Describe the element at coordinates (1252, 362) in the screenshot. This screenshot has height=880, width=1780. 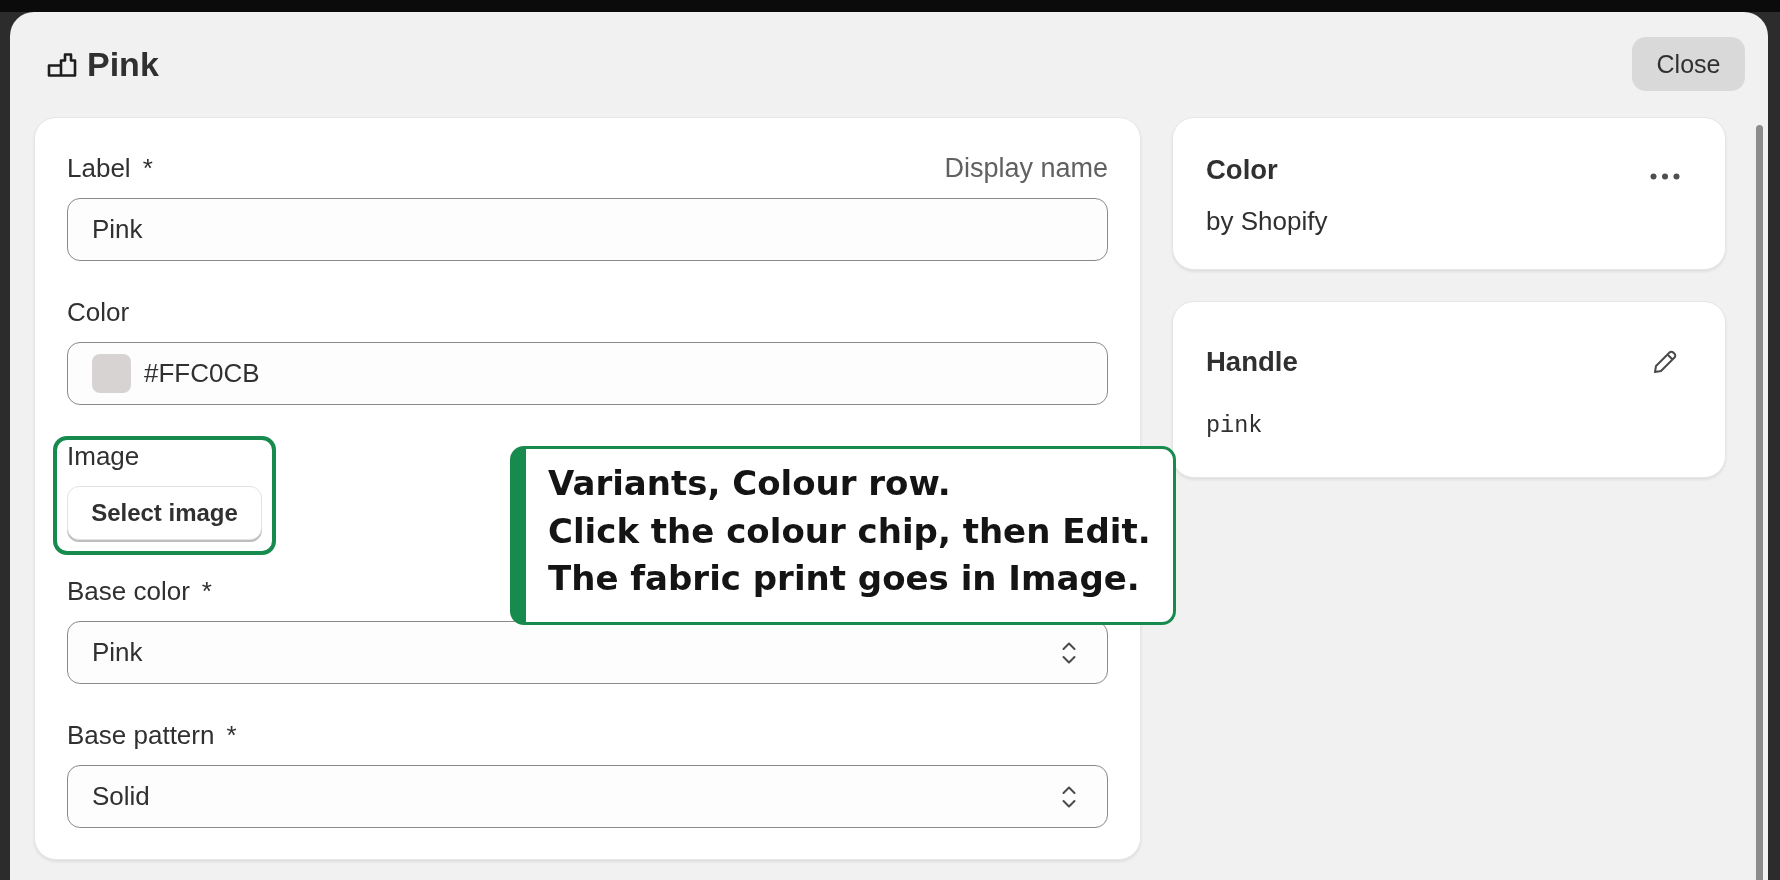
I see `card-title: Handle` at that location.